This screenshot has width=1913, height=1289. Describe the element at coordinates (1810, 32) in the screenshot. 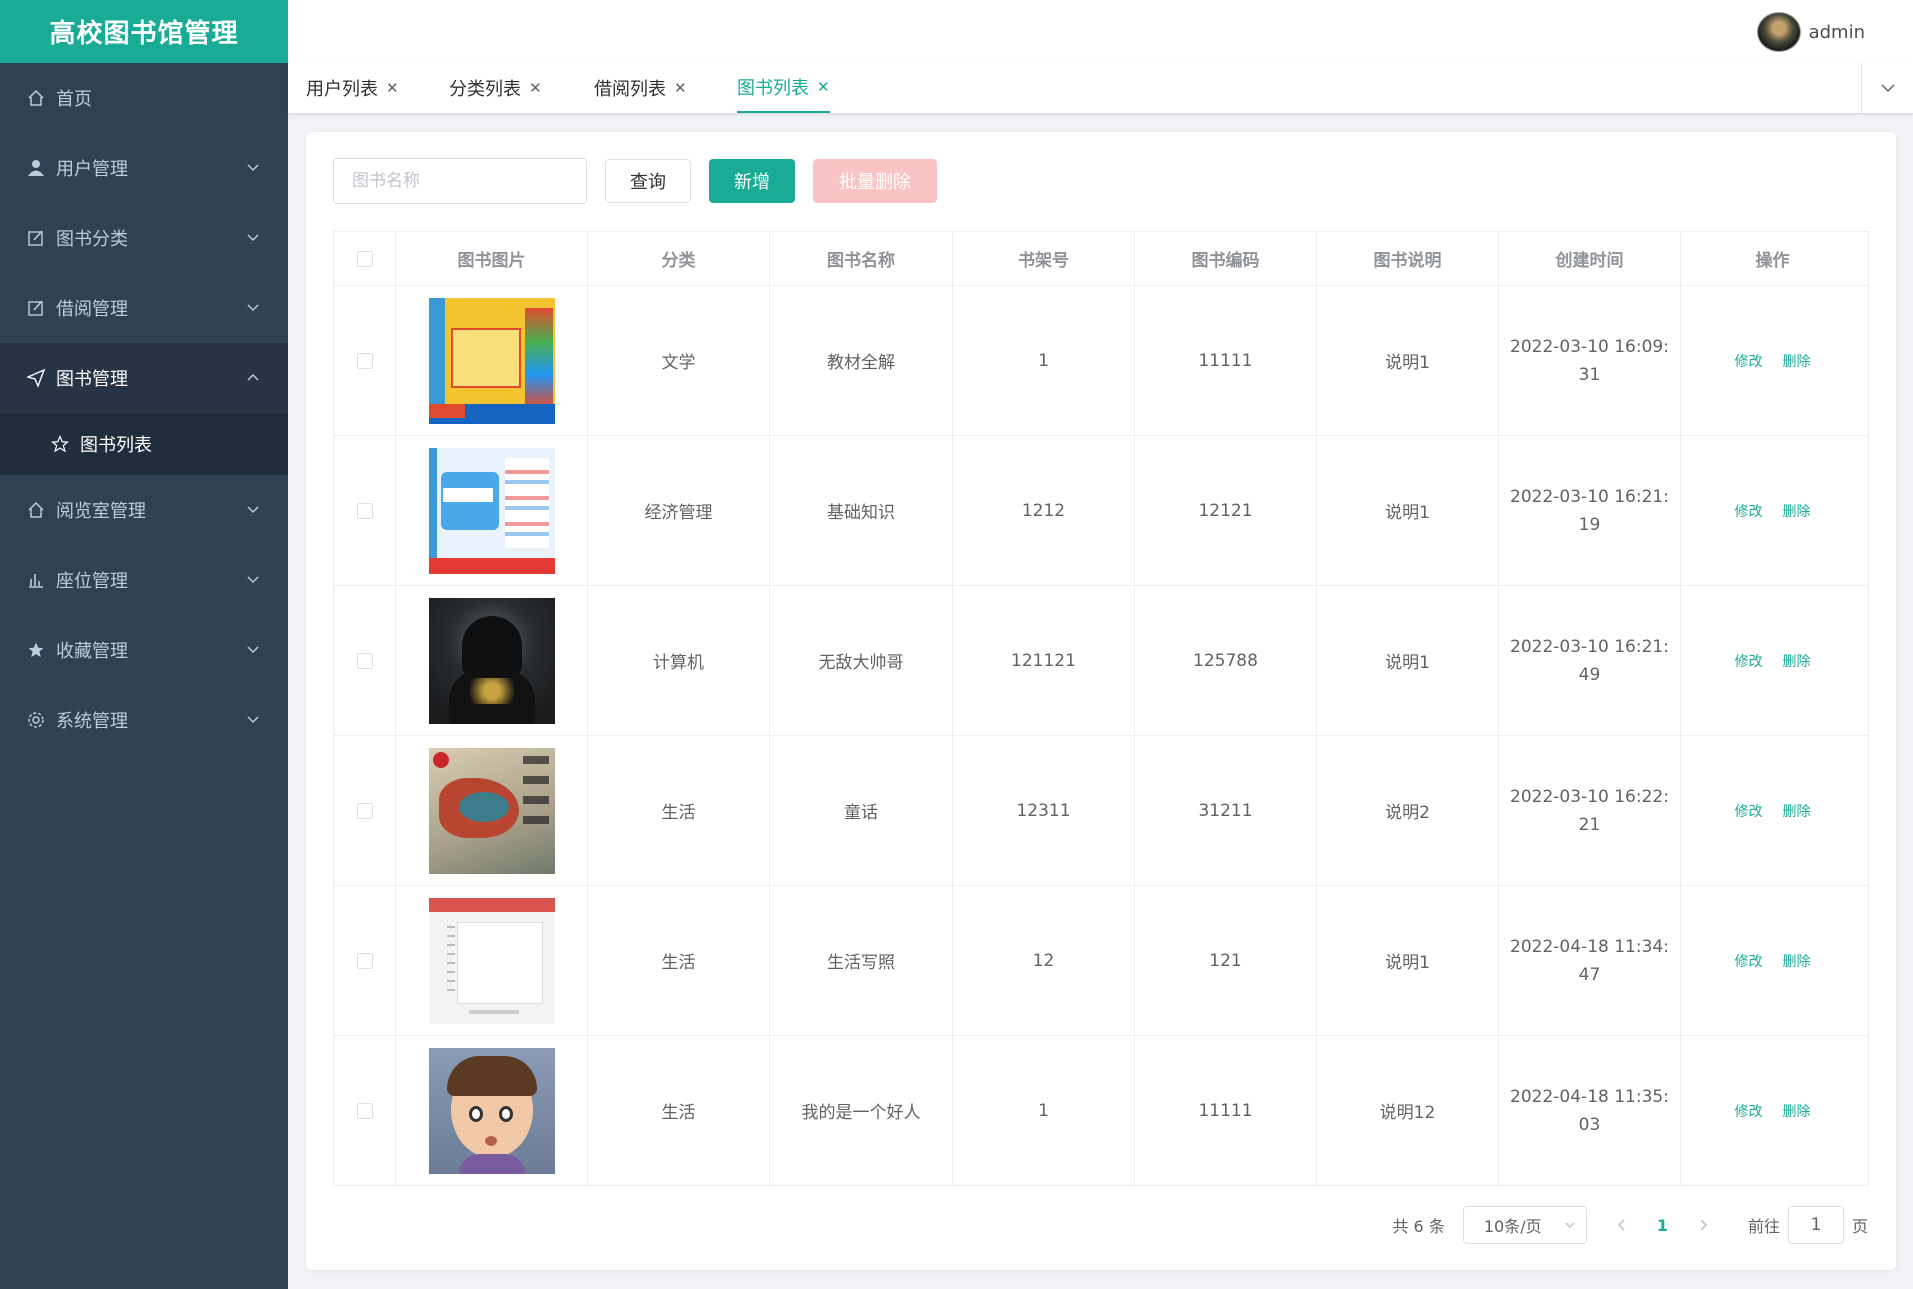

I see `user-menu: admin` at that location.